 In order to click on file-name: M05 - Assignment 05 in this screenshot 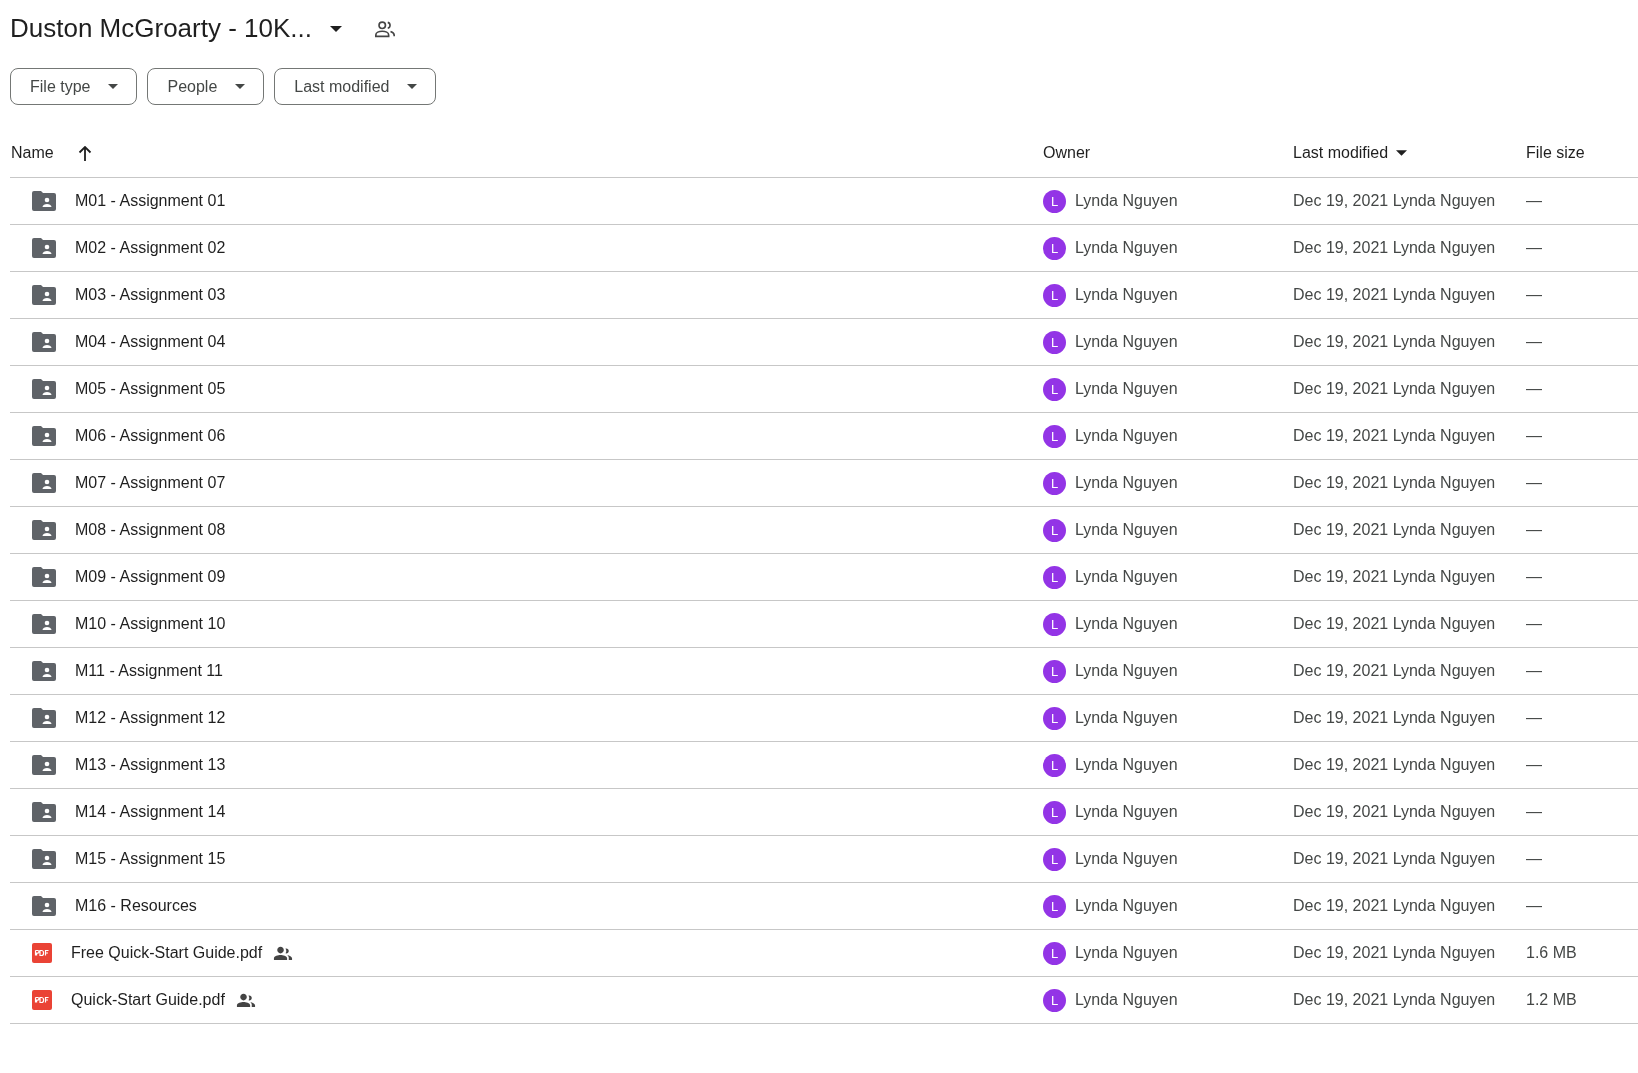, I will do `click(150, 389)`.